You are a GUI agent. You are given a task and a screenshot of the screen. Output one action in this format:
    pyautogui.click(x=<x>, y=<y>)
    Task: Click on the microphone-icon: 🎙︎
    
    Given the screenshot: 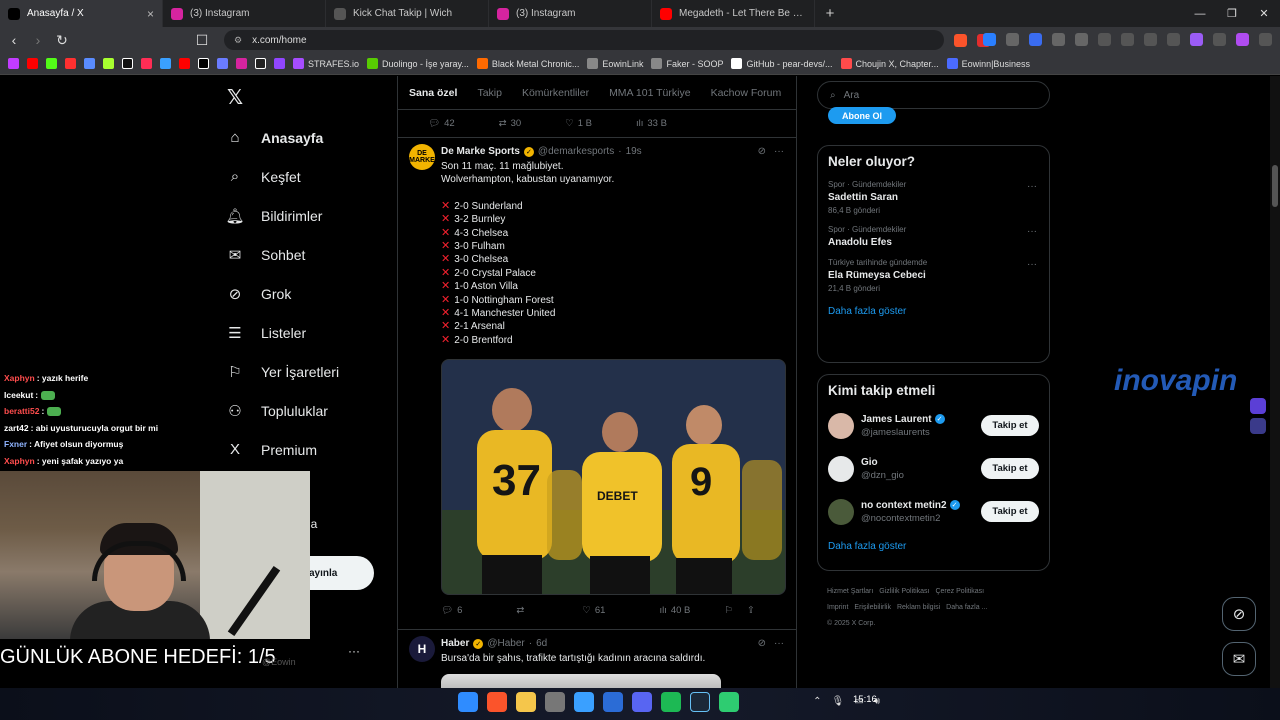 What is the action you would take?
    pyautogui.click(x=838, y=701)
    